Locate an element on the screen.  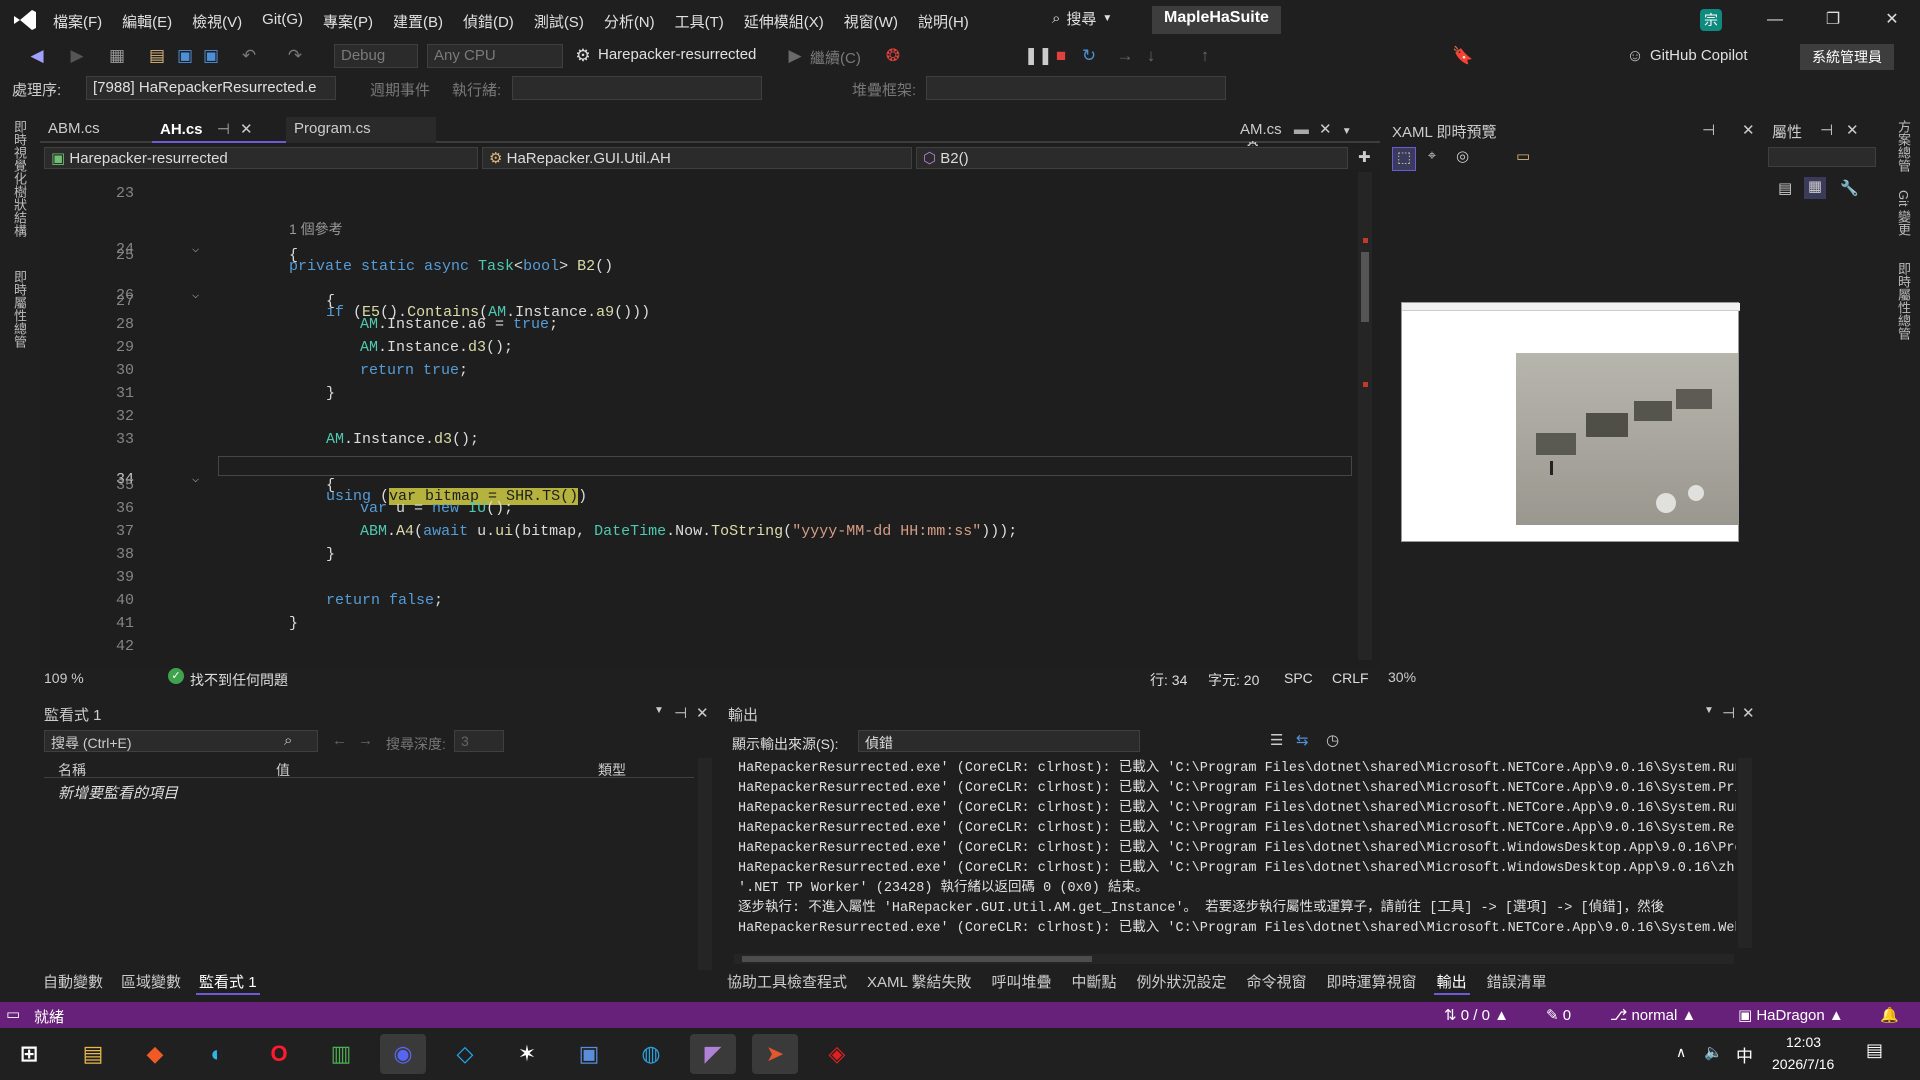
stack-frame-dropdown is located at coordinates (1076, 88).